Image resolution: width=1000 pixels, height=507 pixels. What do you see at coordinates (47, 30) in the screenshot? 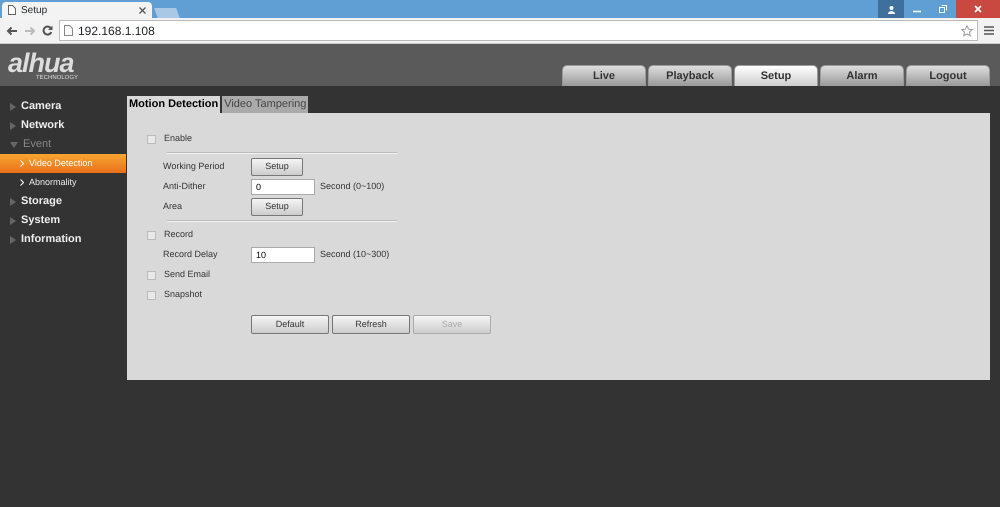
I see `reload-icon` at bounding box center [47, 30].